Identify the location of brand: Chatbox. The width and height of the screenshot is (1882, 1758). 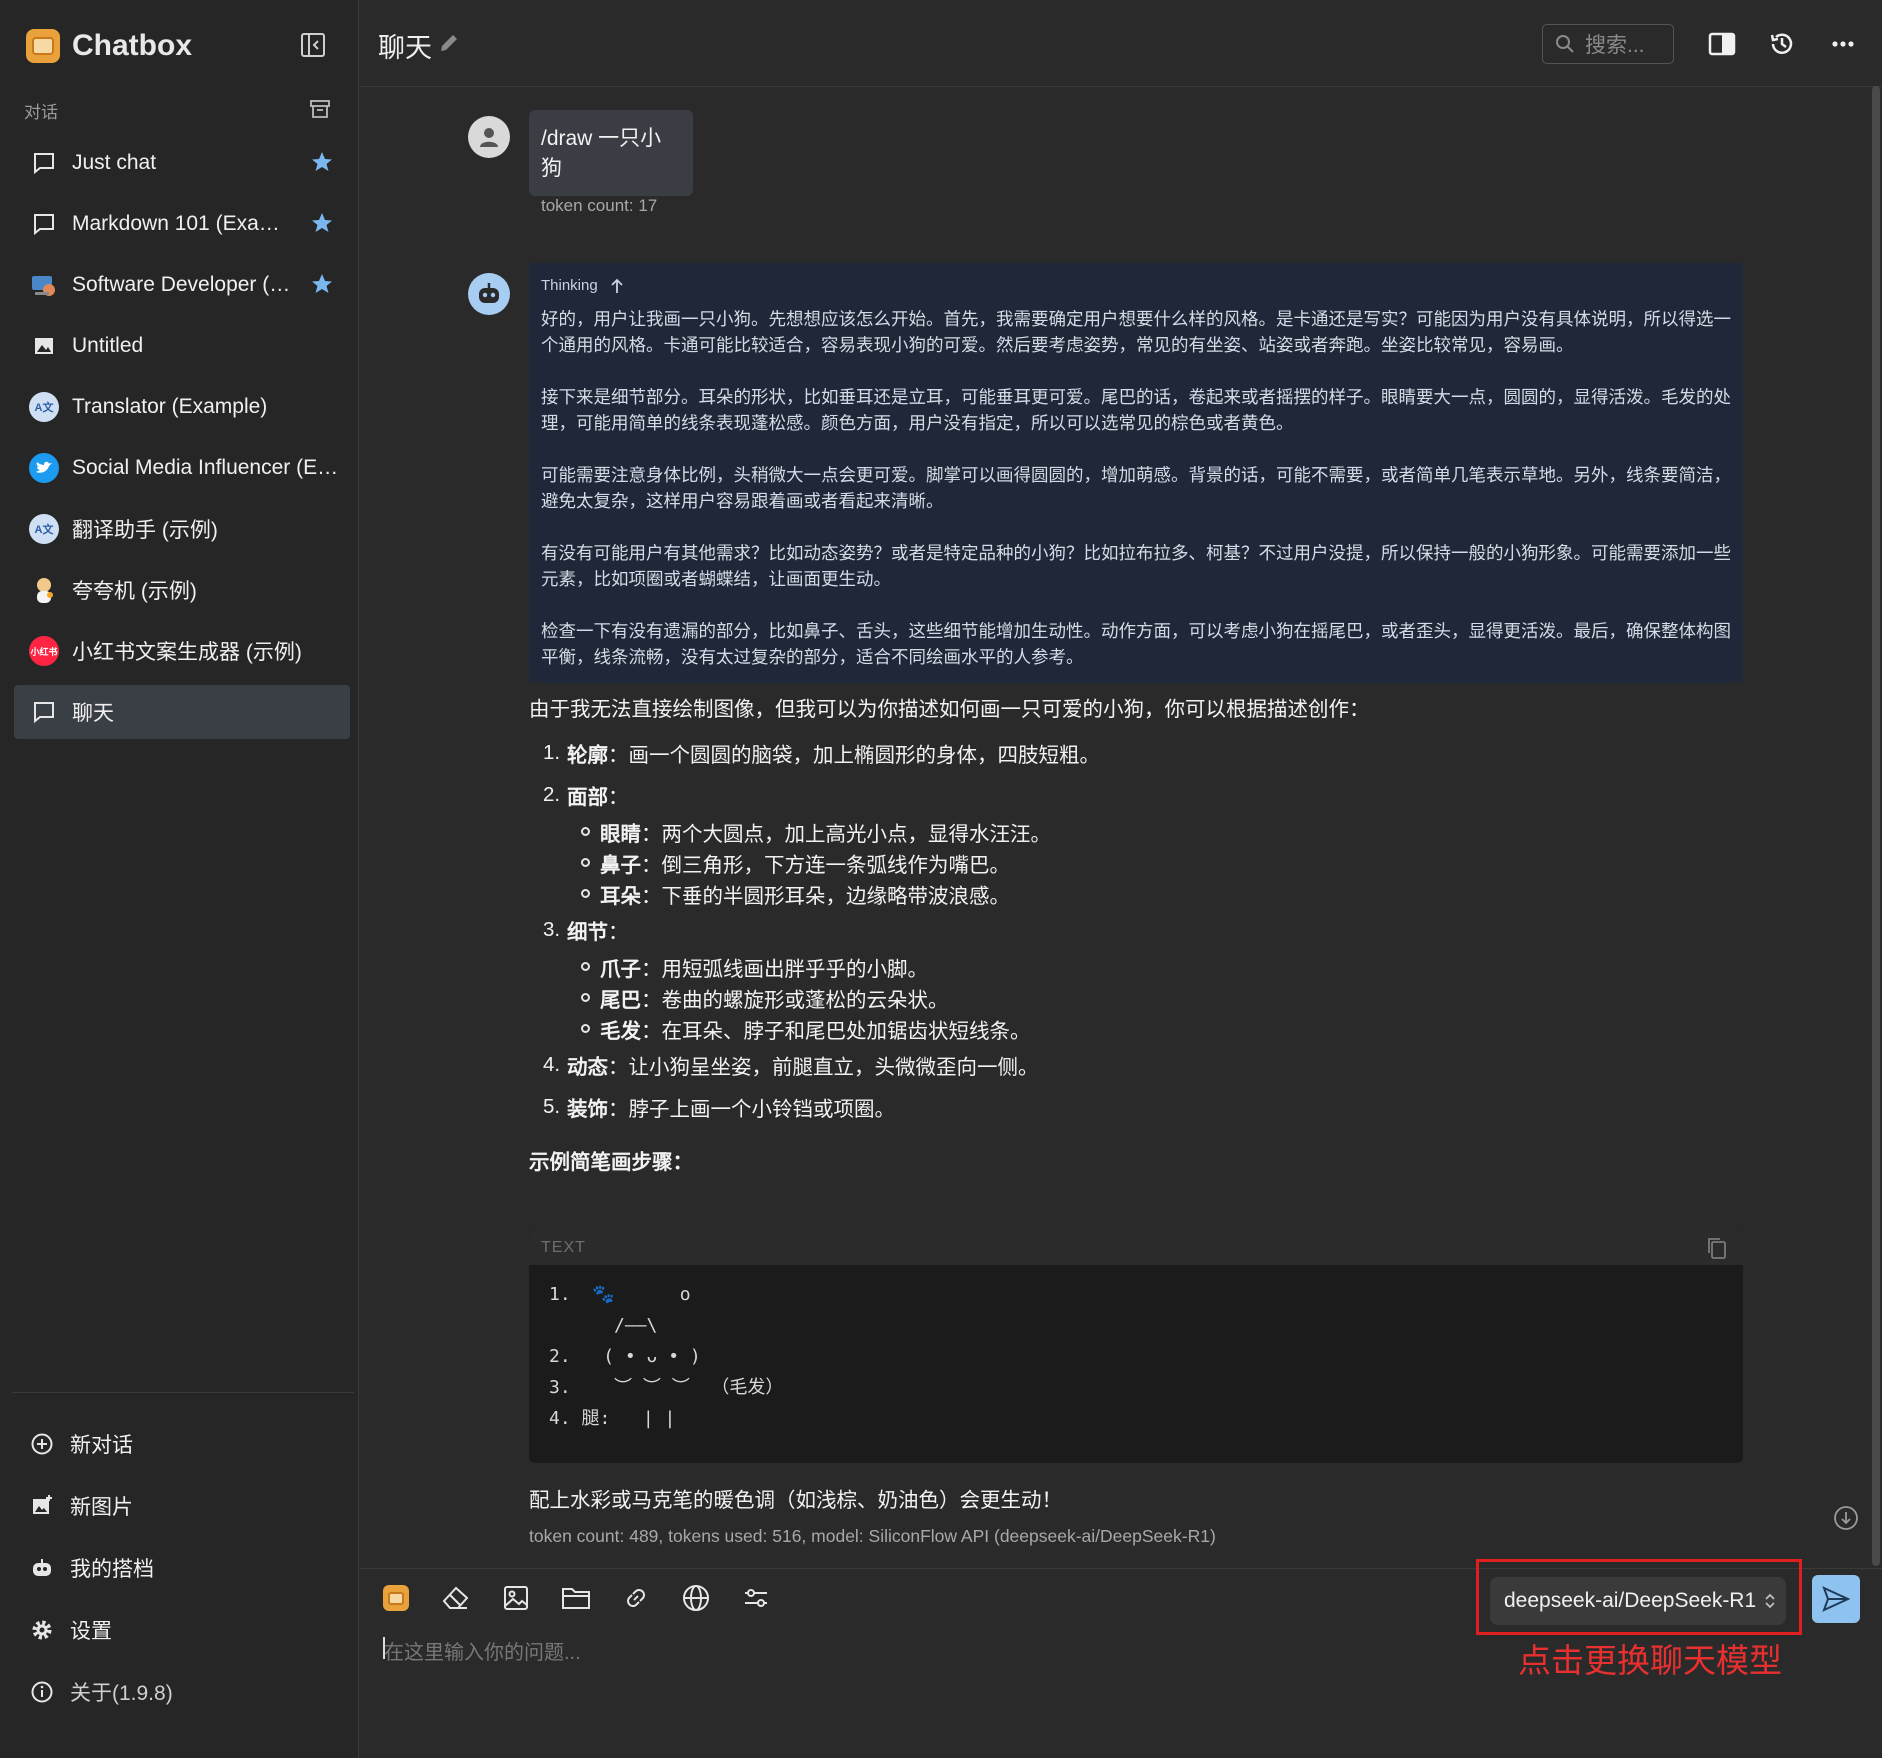
(109, 46).